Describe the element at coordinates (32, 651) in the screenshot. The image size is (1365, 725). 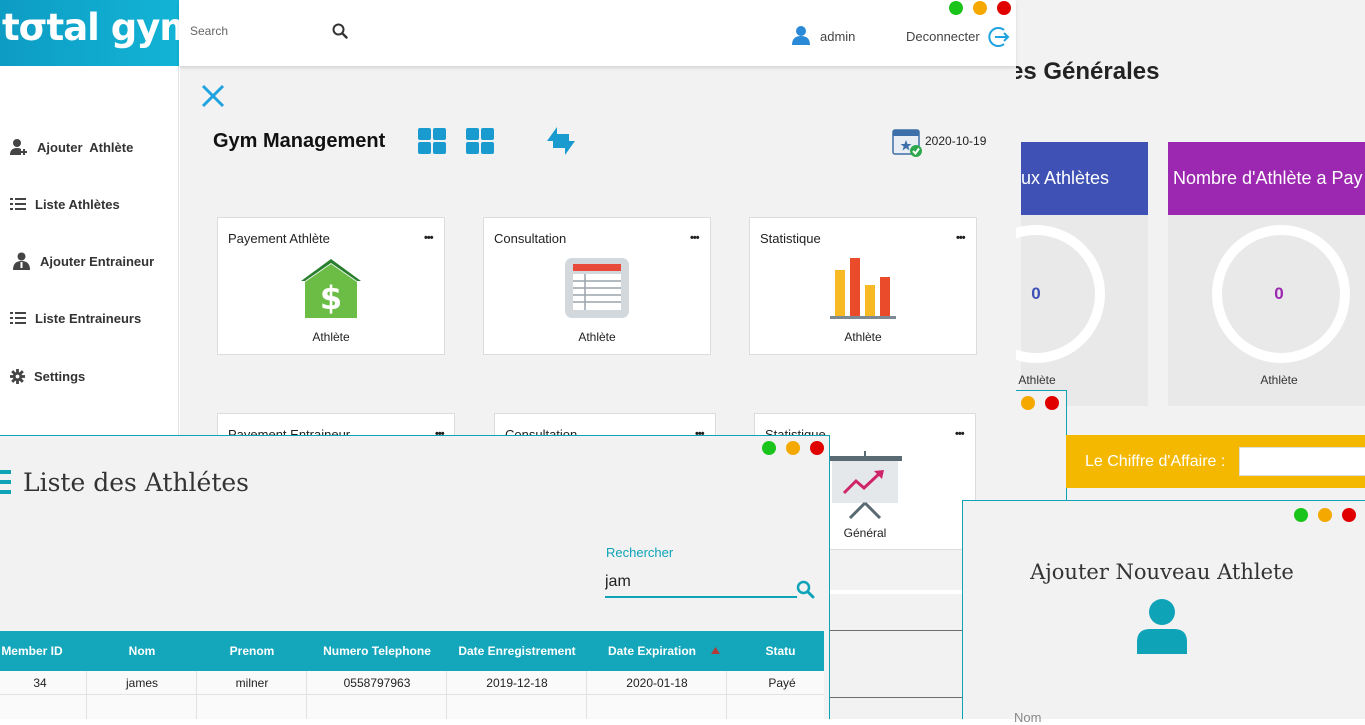
I see `column-header-member-id: Member ID` at that location.